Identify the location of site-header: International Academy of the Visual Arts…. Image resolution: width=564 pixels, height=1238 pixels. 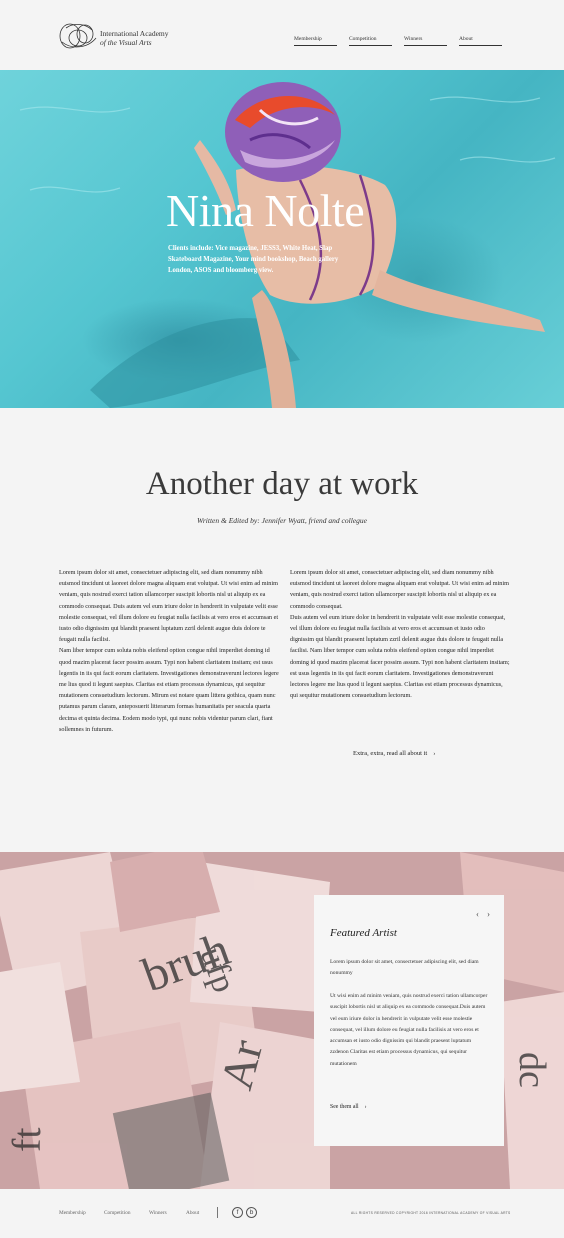
(282, 35).